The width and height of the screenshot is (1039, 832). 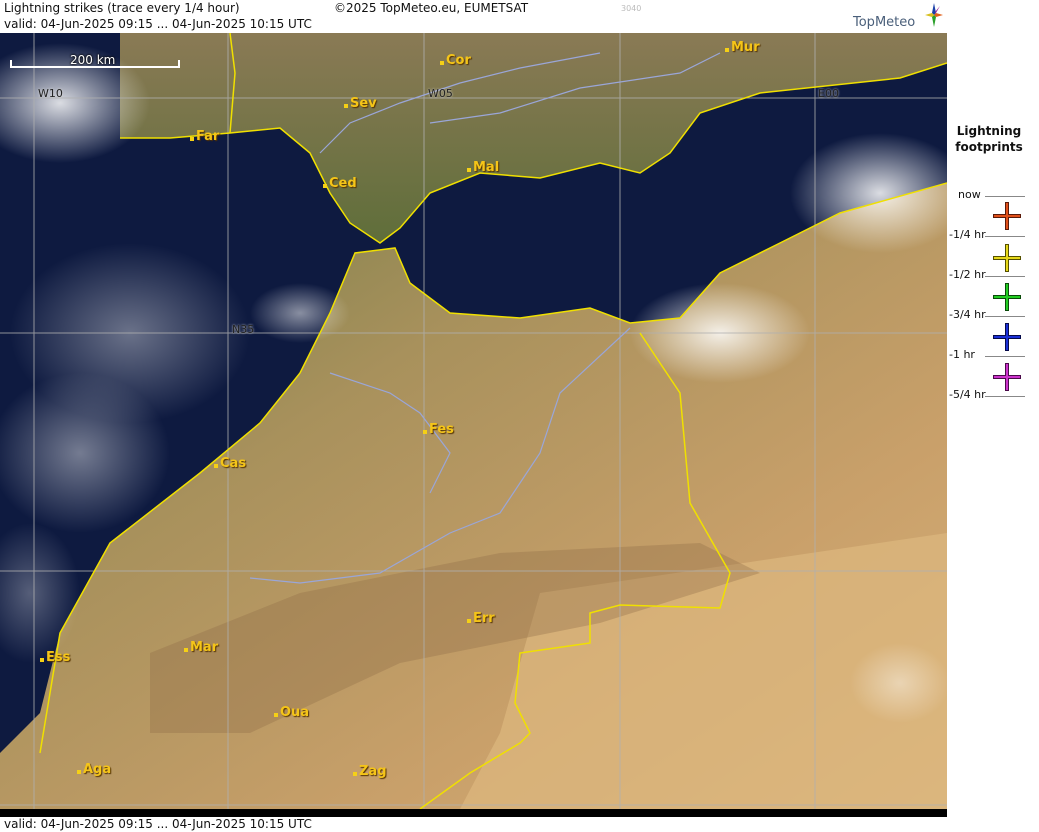 What do you see at coordinates (967, 394) in the screenshot?
I see `legend-label-five-quarter: -5/4 hr` at bounding box center [967, 394].